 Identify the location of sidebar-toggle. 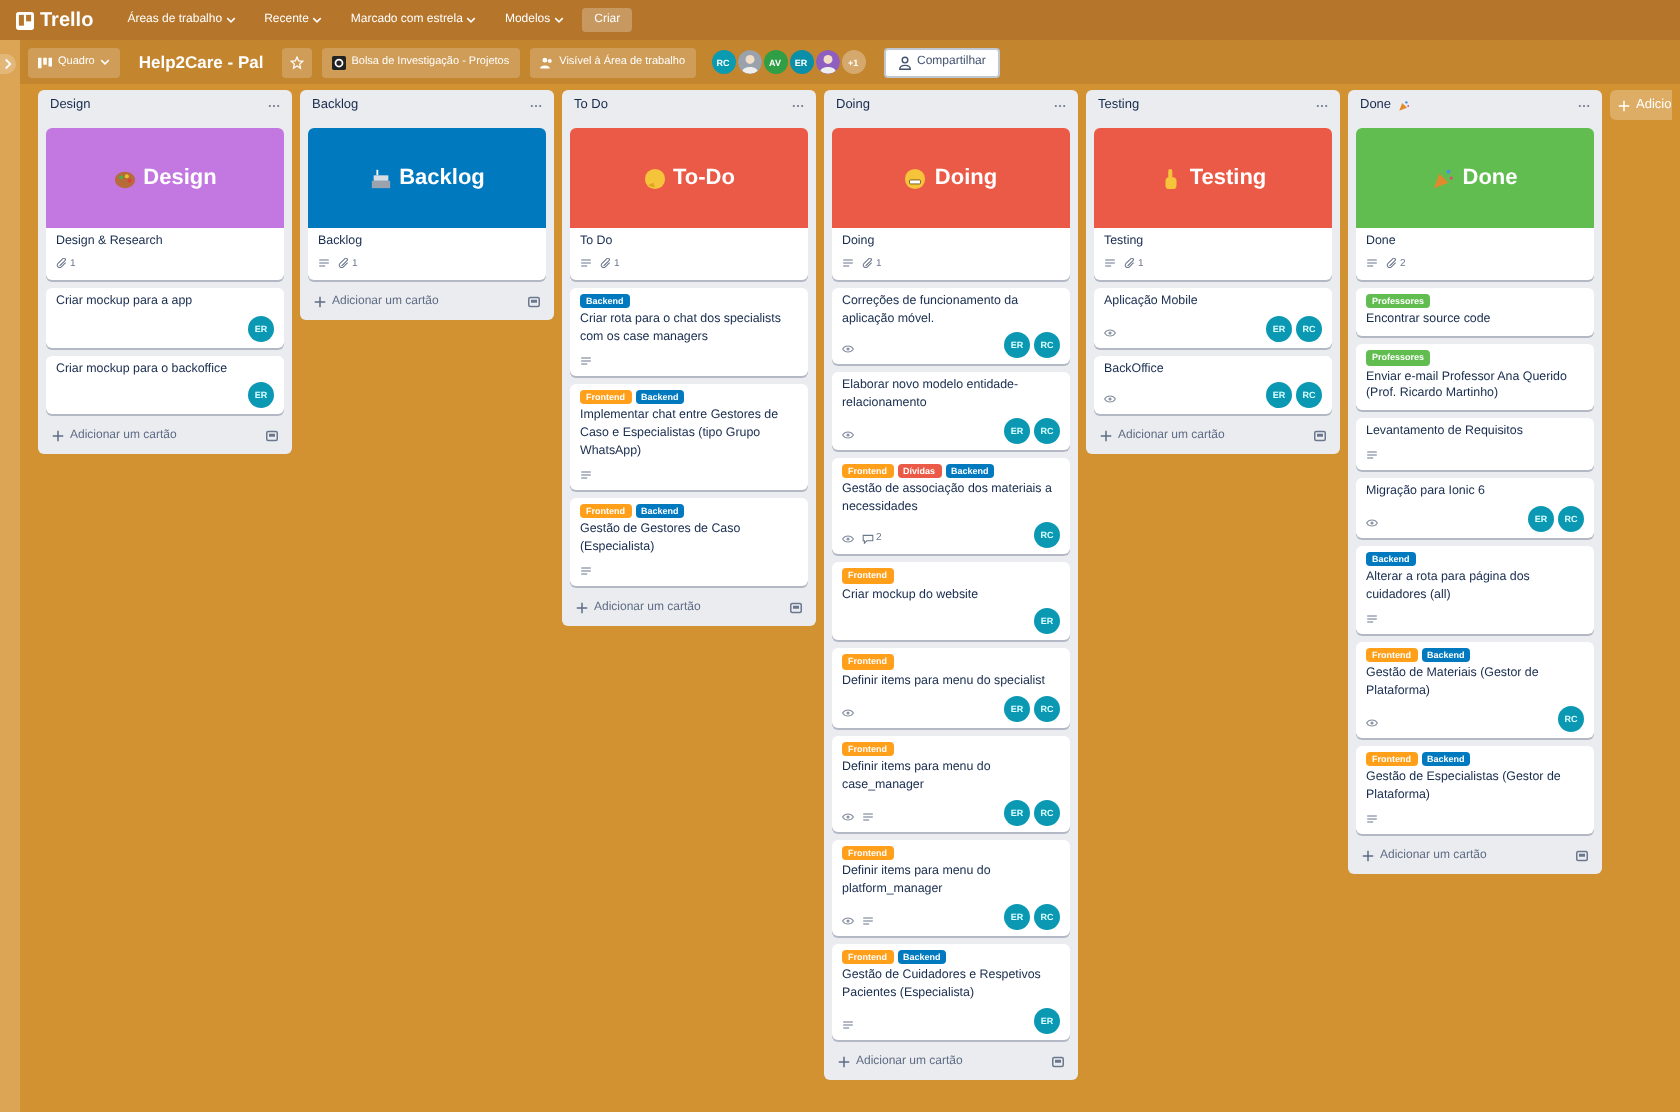
(8, 64).